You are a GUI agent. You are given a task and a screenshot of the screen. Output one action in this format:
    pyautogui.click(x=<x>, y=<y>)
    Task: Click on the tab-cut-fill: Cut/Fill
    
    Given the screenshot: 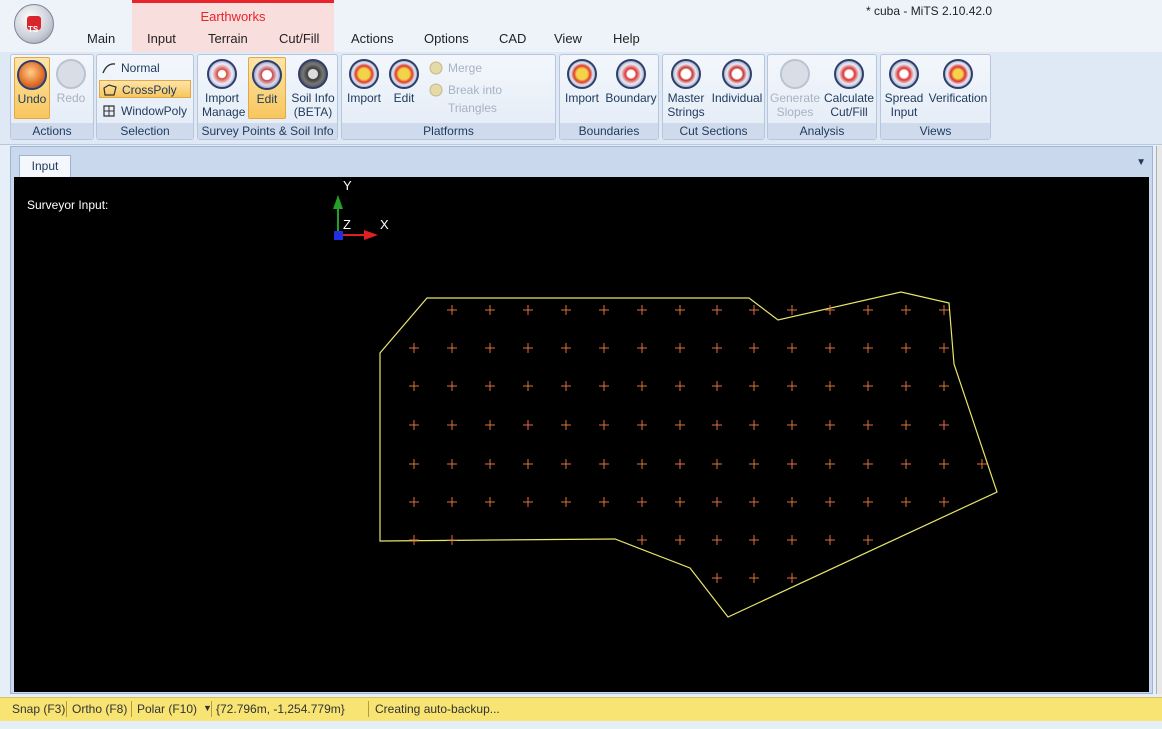 What is the action you would take?
    pyautogui.click(x=299, y=38)
    